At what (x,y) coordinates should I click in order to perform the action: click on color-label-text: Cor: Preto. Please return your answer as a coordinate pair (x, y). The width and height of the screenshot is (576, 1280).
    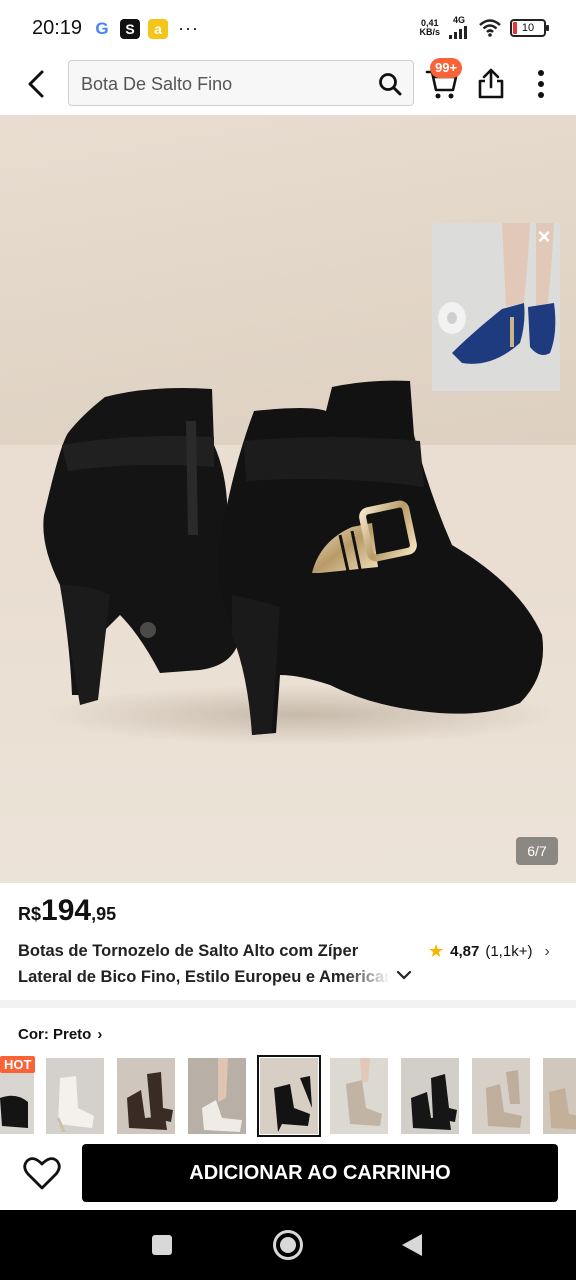
    Looking at the image, I should click on (55, 1034).